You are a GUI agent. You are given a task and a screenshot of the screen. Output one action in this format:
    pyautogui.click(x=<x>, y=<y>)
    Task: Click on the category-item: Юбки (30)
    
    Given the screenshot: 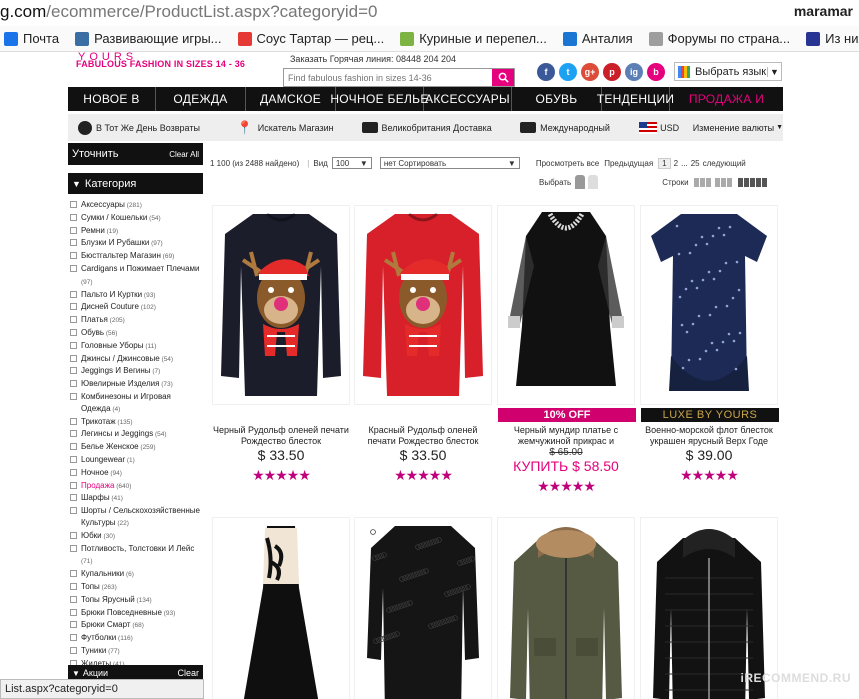 What is the action you would take?
    pyautogui.click(x=136, y=536)
    